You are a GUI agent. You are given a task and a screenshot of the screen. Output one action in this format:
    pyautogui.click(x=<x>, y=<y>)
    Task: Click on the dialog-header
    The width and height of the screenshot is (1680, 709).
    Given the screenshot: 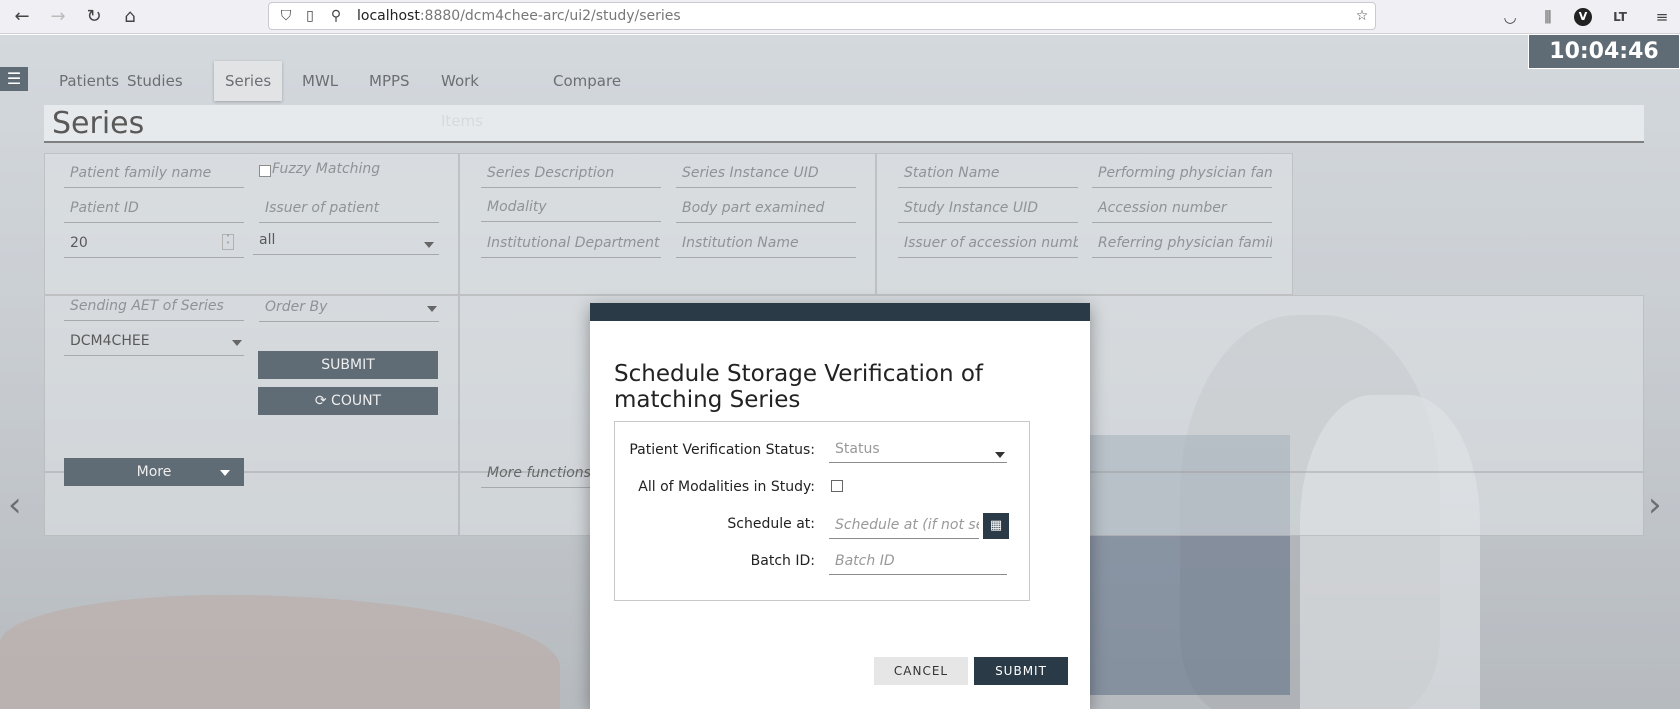 What is the action you would take?
    pyautogui.click(x=840, y=312)
    